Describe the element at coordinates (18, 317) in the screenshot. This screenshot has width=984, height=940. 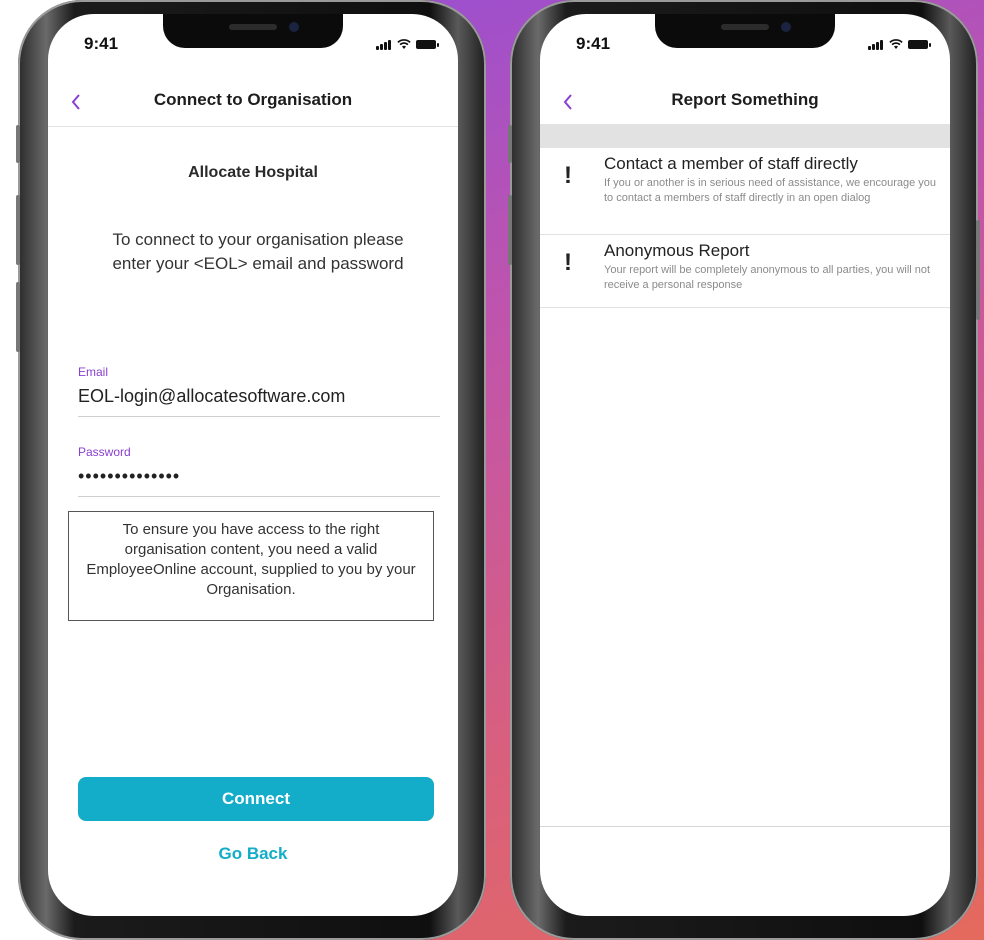
I see `volume-down-button` at that location.